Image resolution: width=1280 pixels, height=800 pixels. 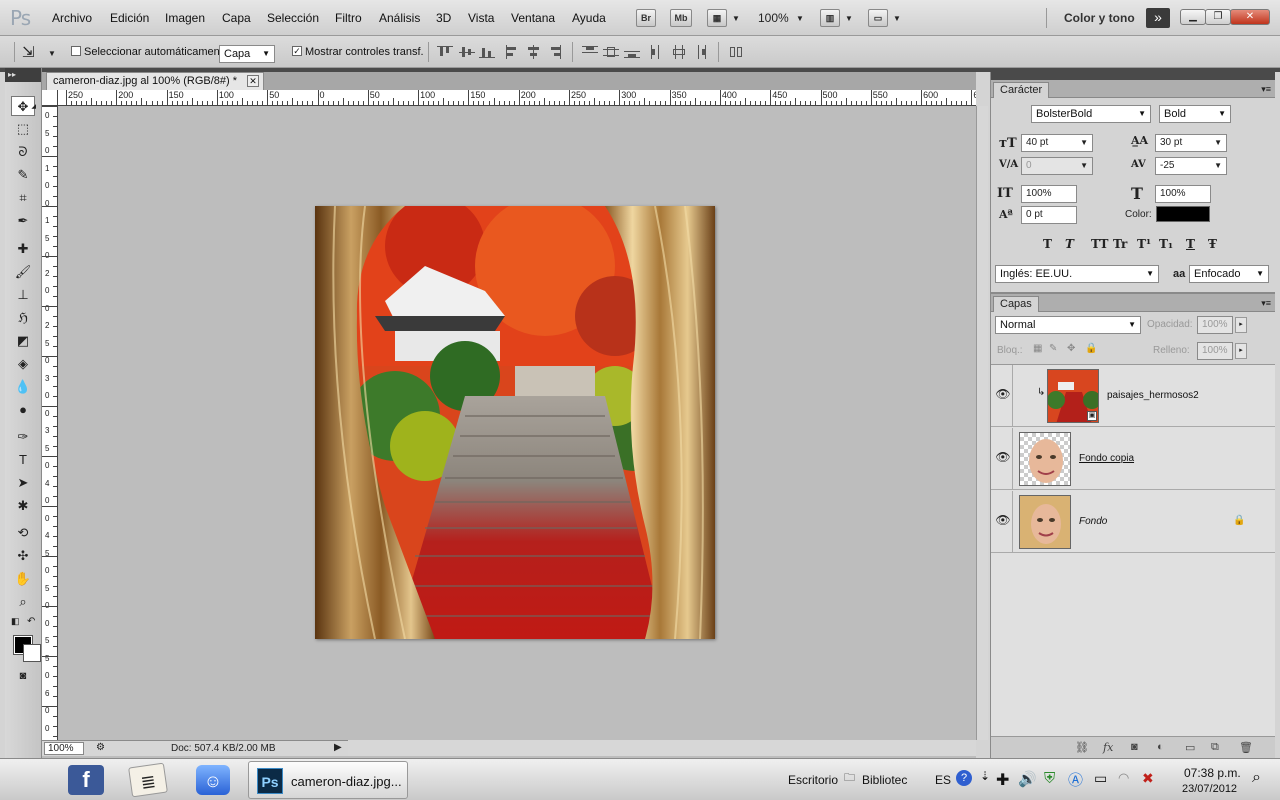 I want to click on leading-field: 30 pt ▼, so click(x=1191, y=143).